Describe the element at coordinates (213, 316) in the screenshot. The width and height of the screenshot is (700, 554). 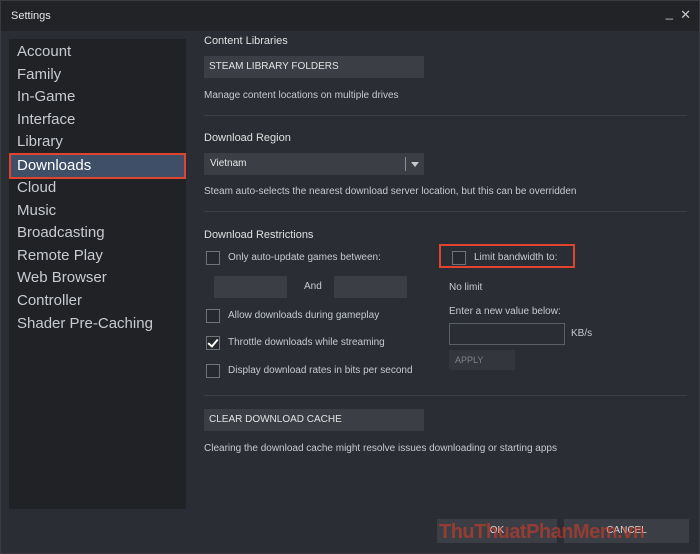
I see `allow-gameplay-checkbox` at that location.